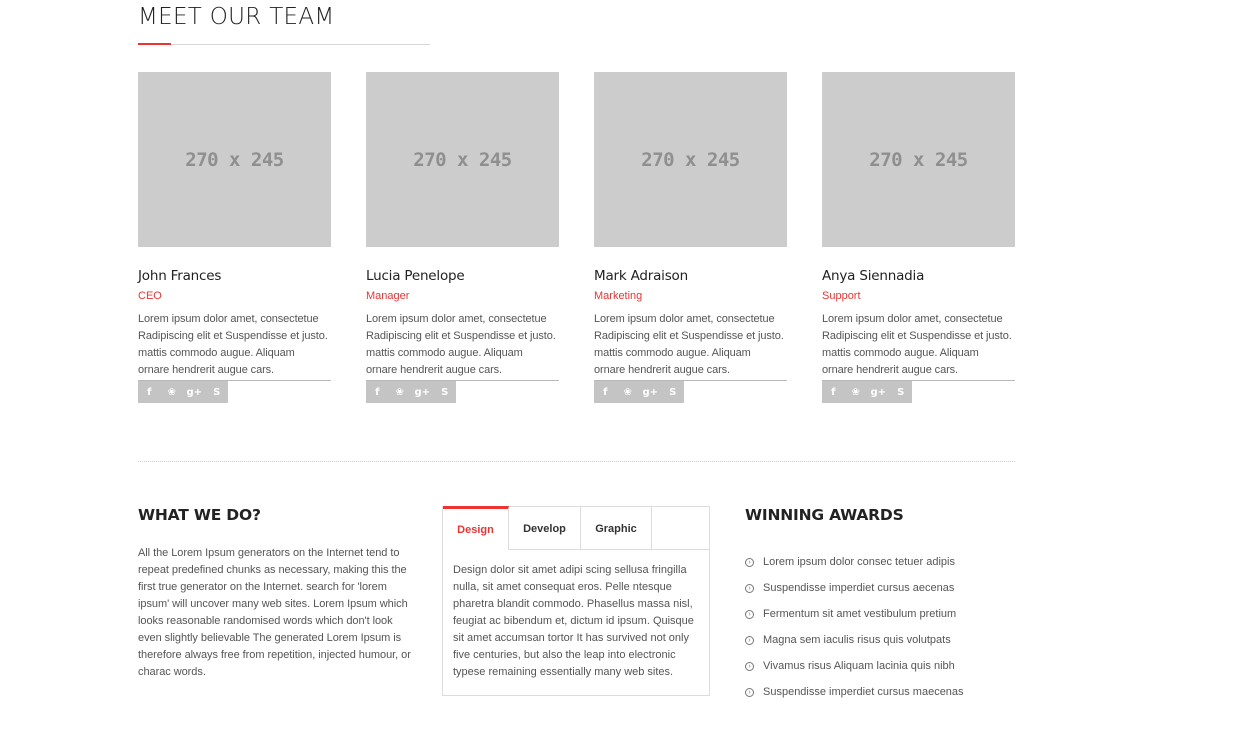 This screenshot has width=1247, height=737. Describe the element at coordinates (415, 276) in the screenshot. I see `member-name: Lucia Penelope` at that location.